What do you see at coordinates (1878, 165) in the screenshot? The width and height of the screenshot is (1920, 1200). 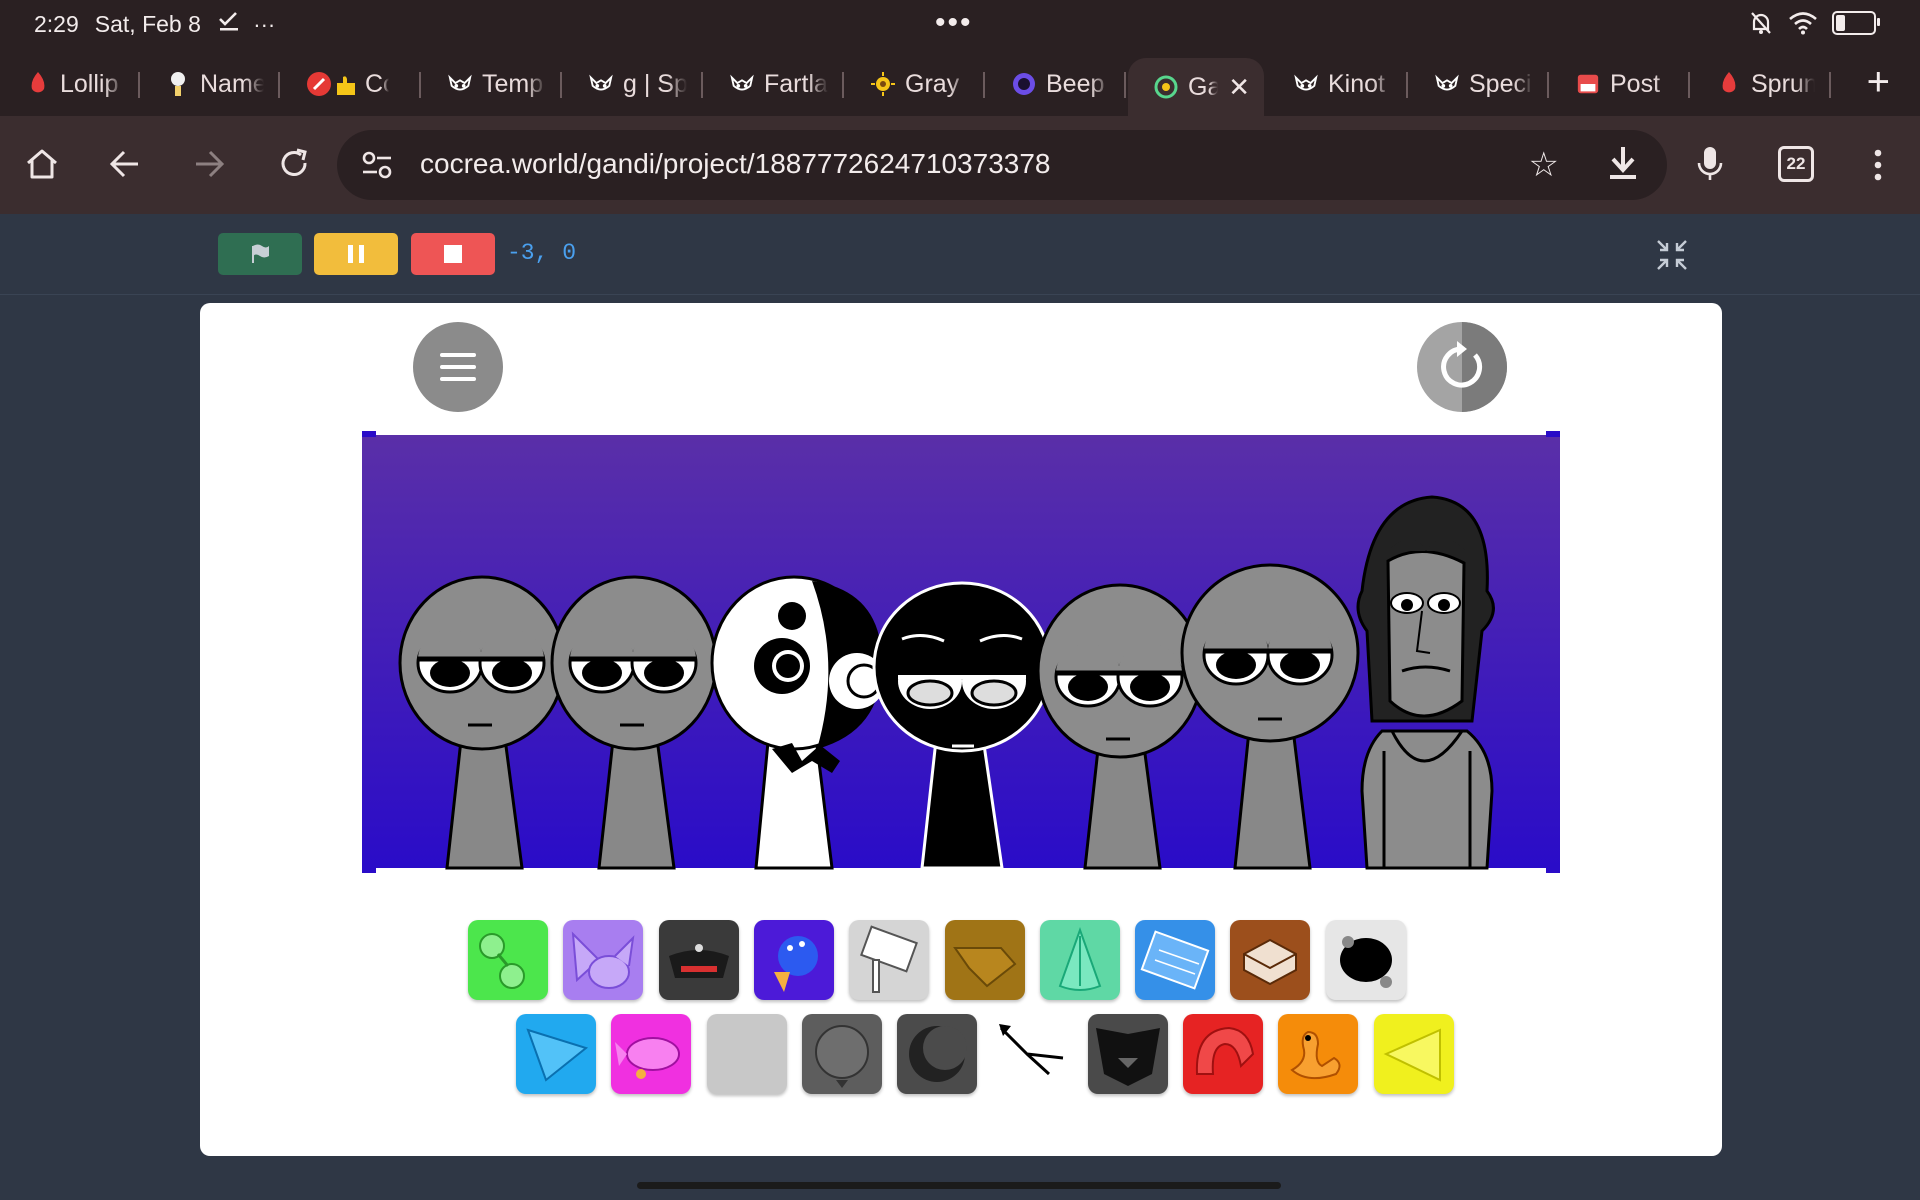 I see `overflow-menu-icon` at bounding box center [1878, 165].